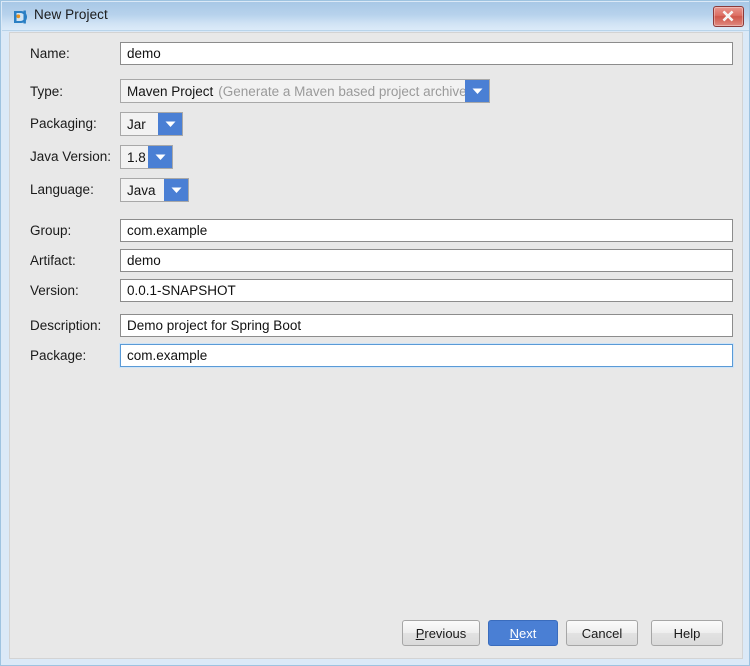 This screenshot has height=666, width=750. What do you see at coordinates (47, 91) in the screenshot?
I see `label-type: Type:` at bounding box center [47, 91].